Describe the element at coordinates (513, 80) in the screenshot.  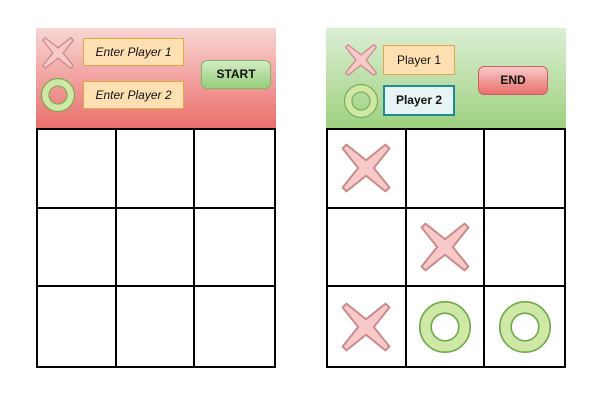
I see `end-button: END` at that location.